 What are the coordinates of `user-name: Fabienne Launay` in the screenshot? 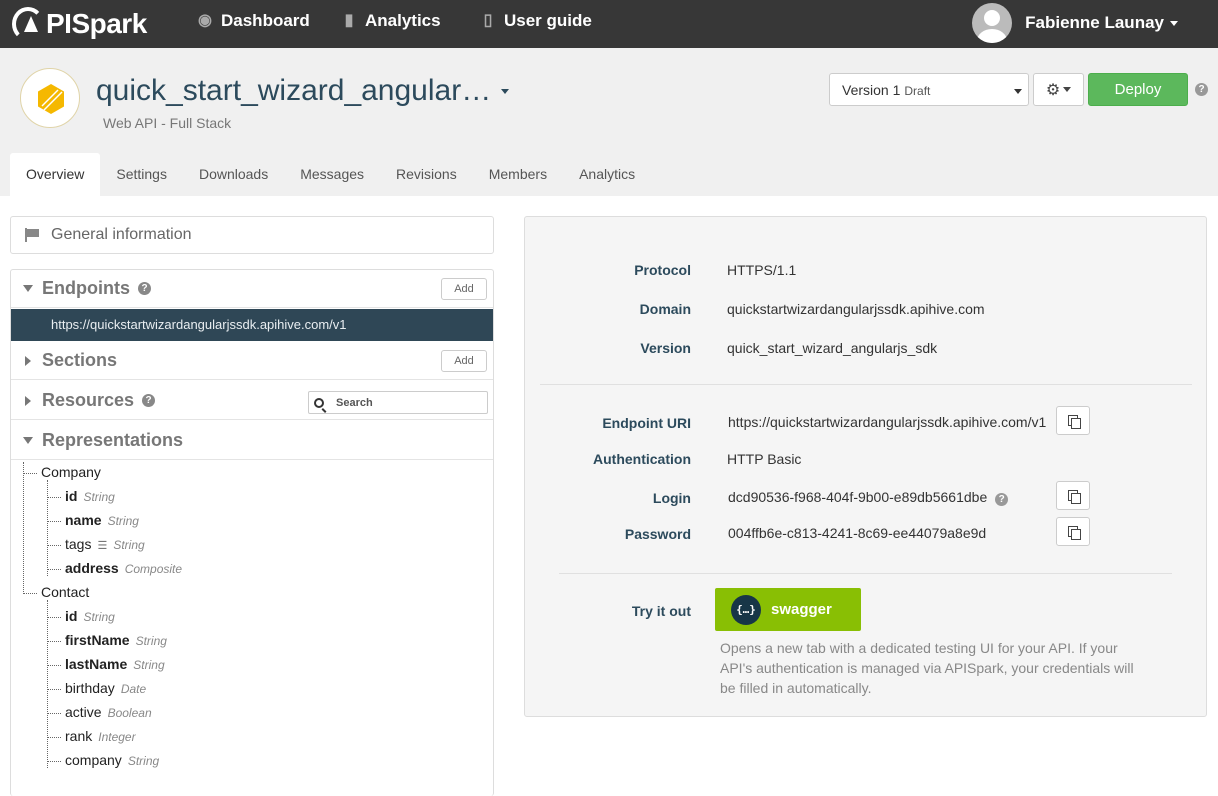 It's located at (1094, 22).